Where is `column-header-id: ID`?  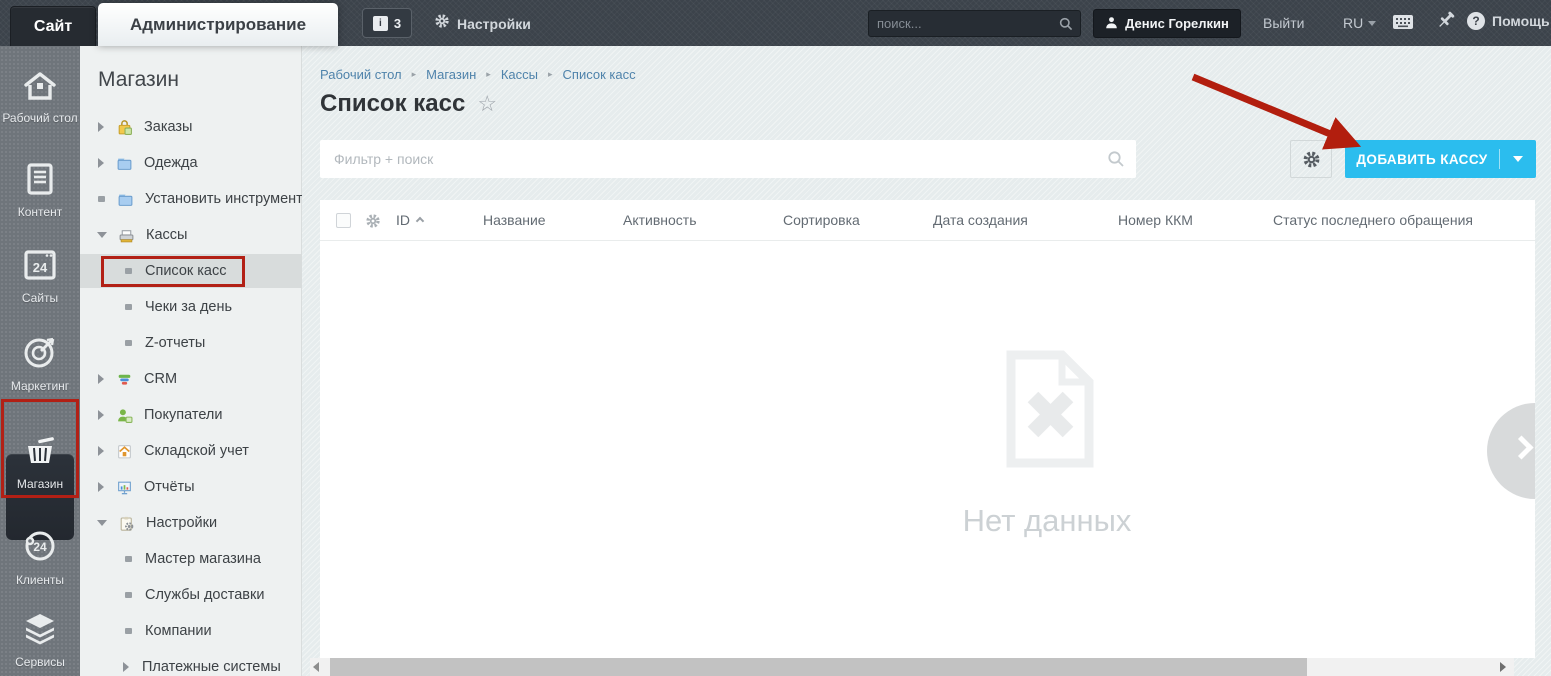 column-header-id: ID is located at coordinates (410, 220).